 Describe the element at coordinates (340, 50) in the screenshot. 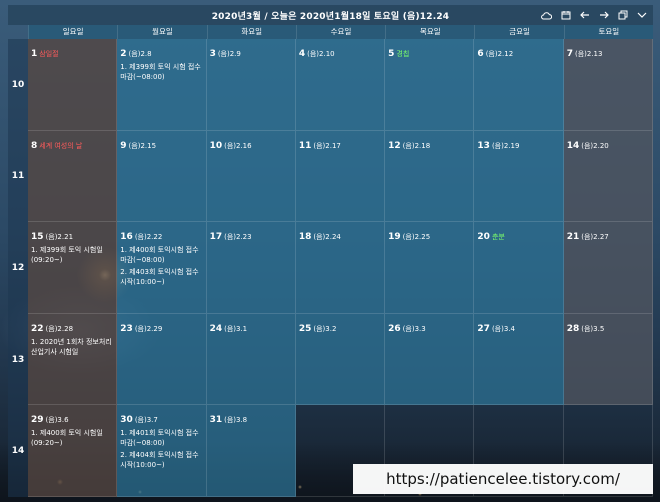

I see `day-header: 4 (음)2.10` at that location.